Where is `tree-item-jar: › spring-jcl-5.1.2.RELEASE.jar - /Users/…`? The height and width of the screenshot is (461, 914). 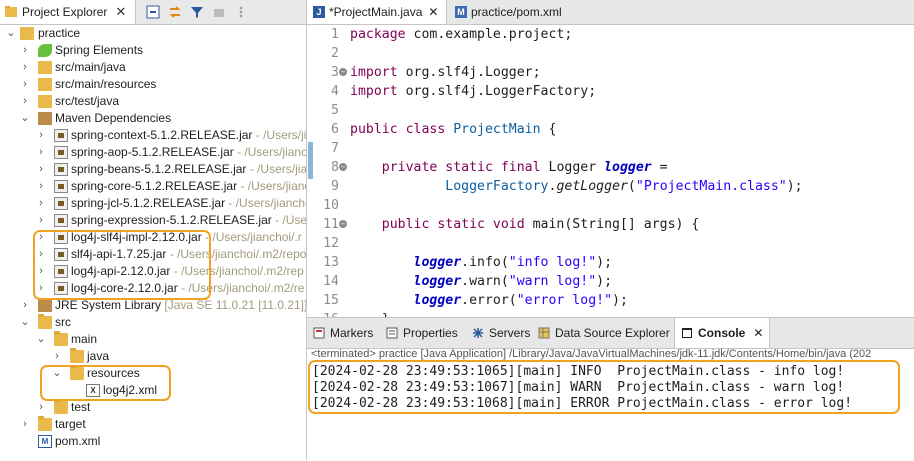 tree-item-jar: › spring-jcl-5.1.2.RELEASE.jar - /Users/… is located at coordinates (153, 203).